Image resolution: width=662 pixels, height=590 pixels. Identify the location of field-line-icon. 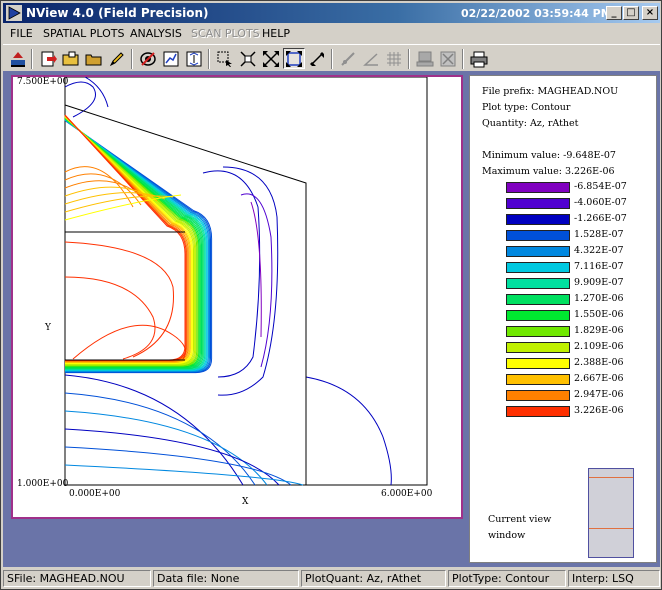
(348, 58).